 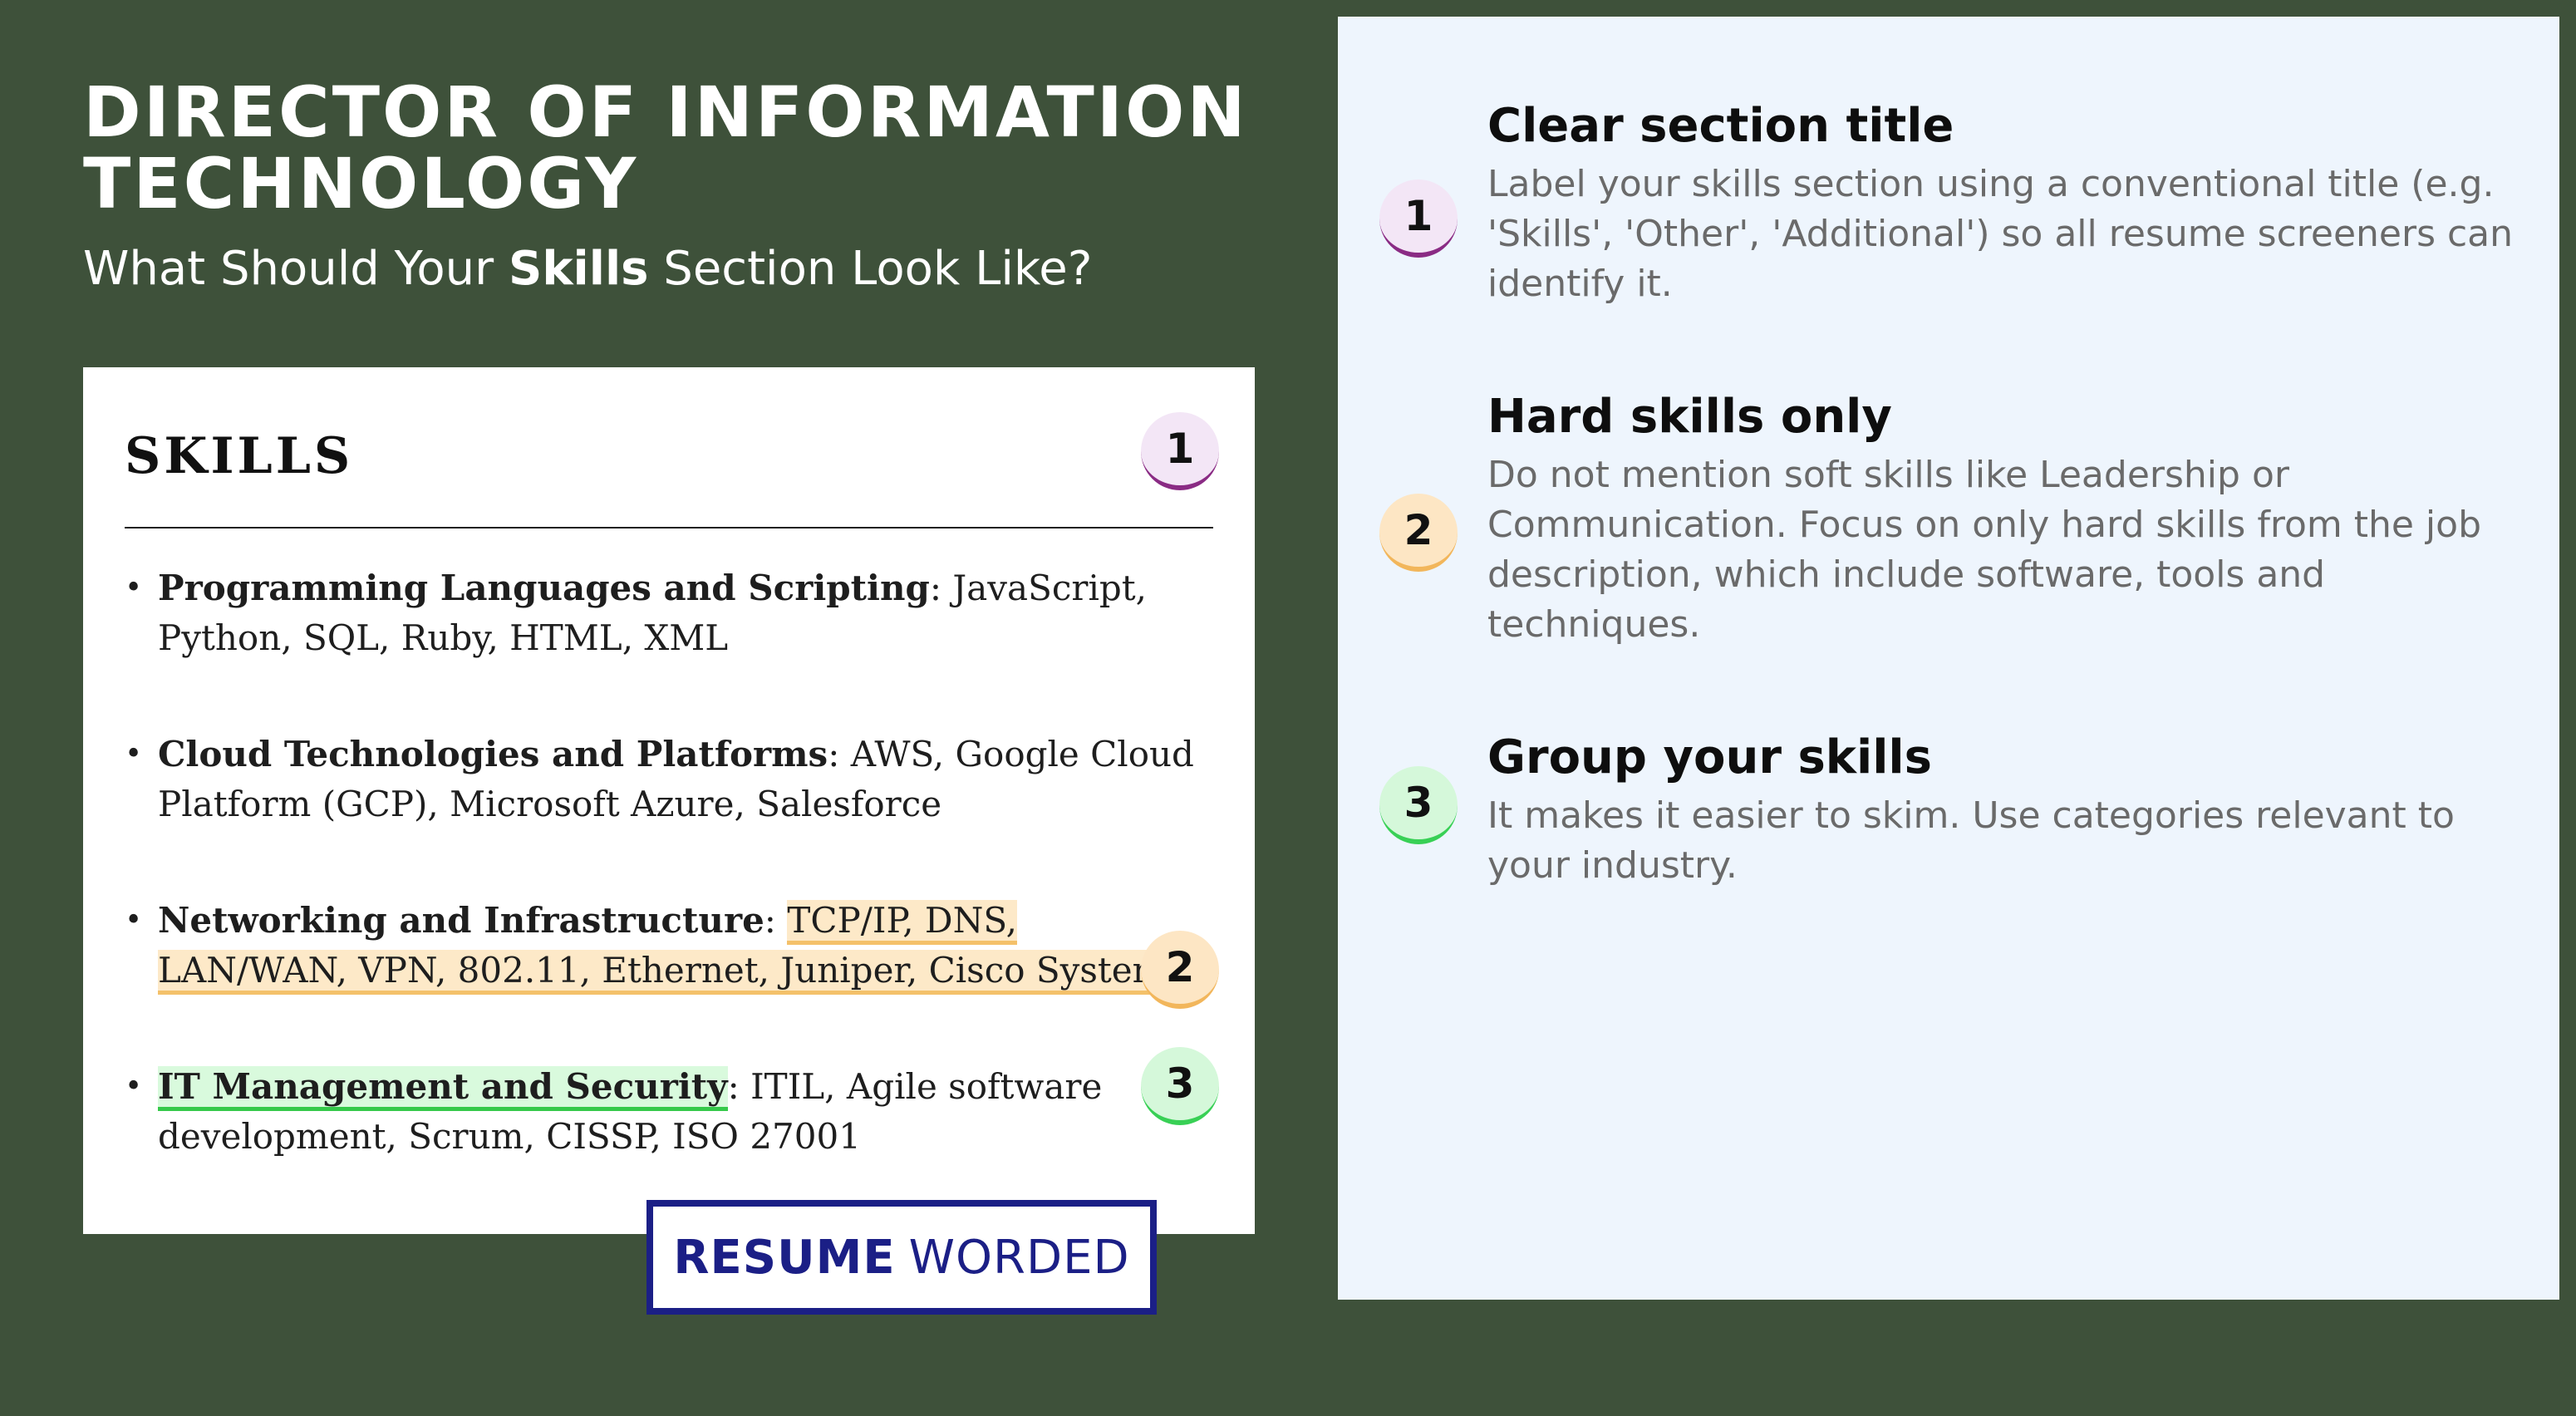 I want to click on skill-category: Programming Languages and Scripting, so click(x=544, y=588).